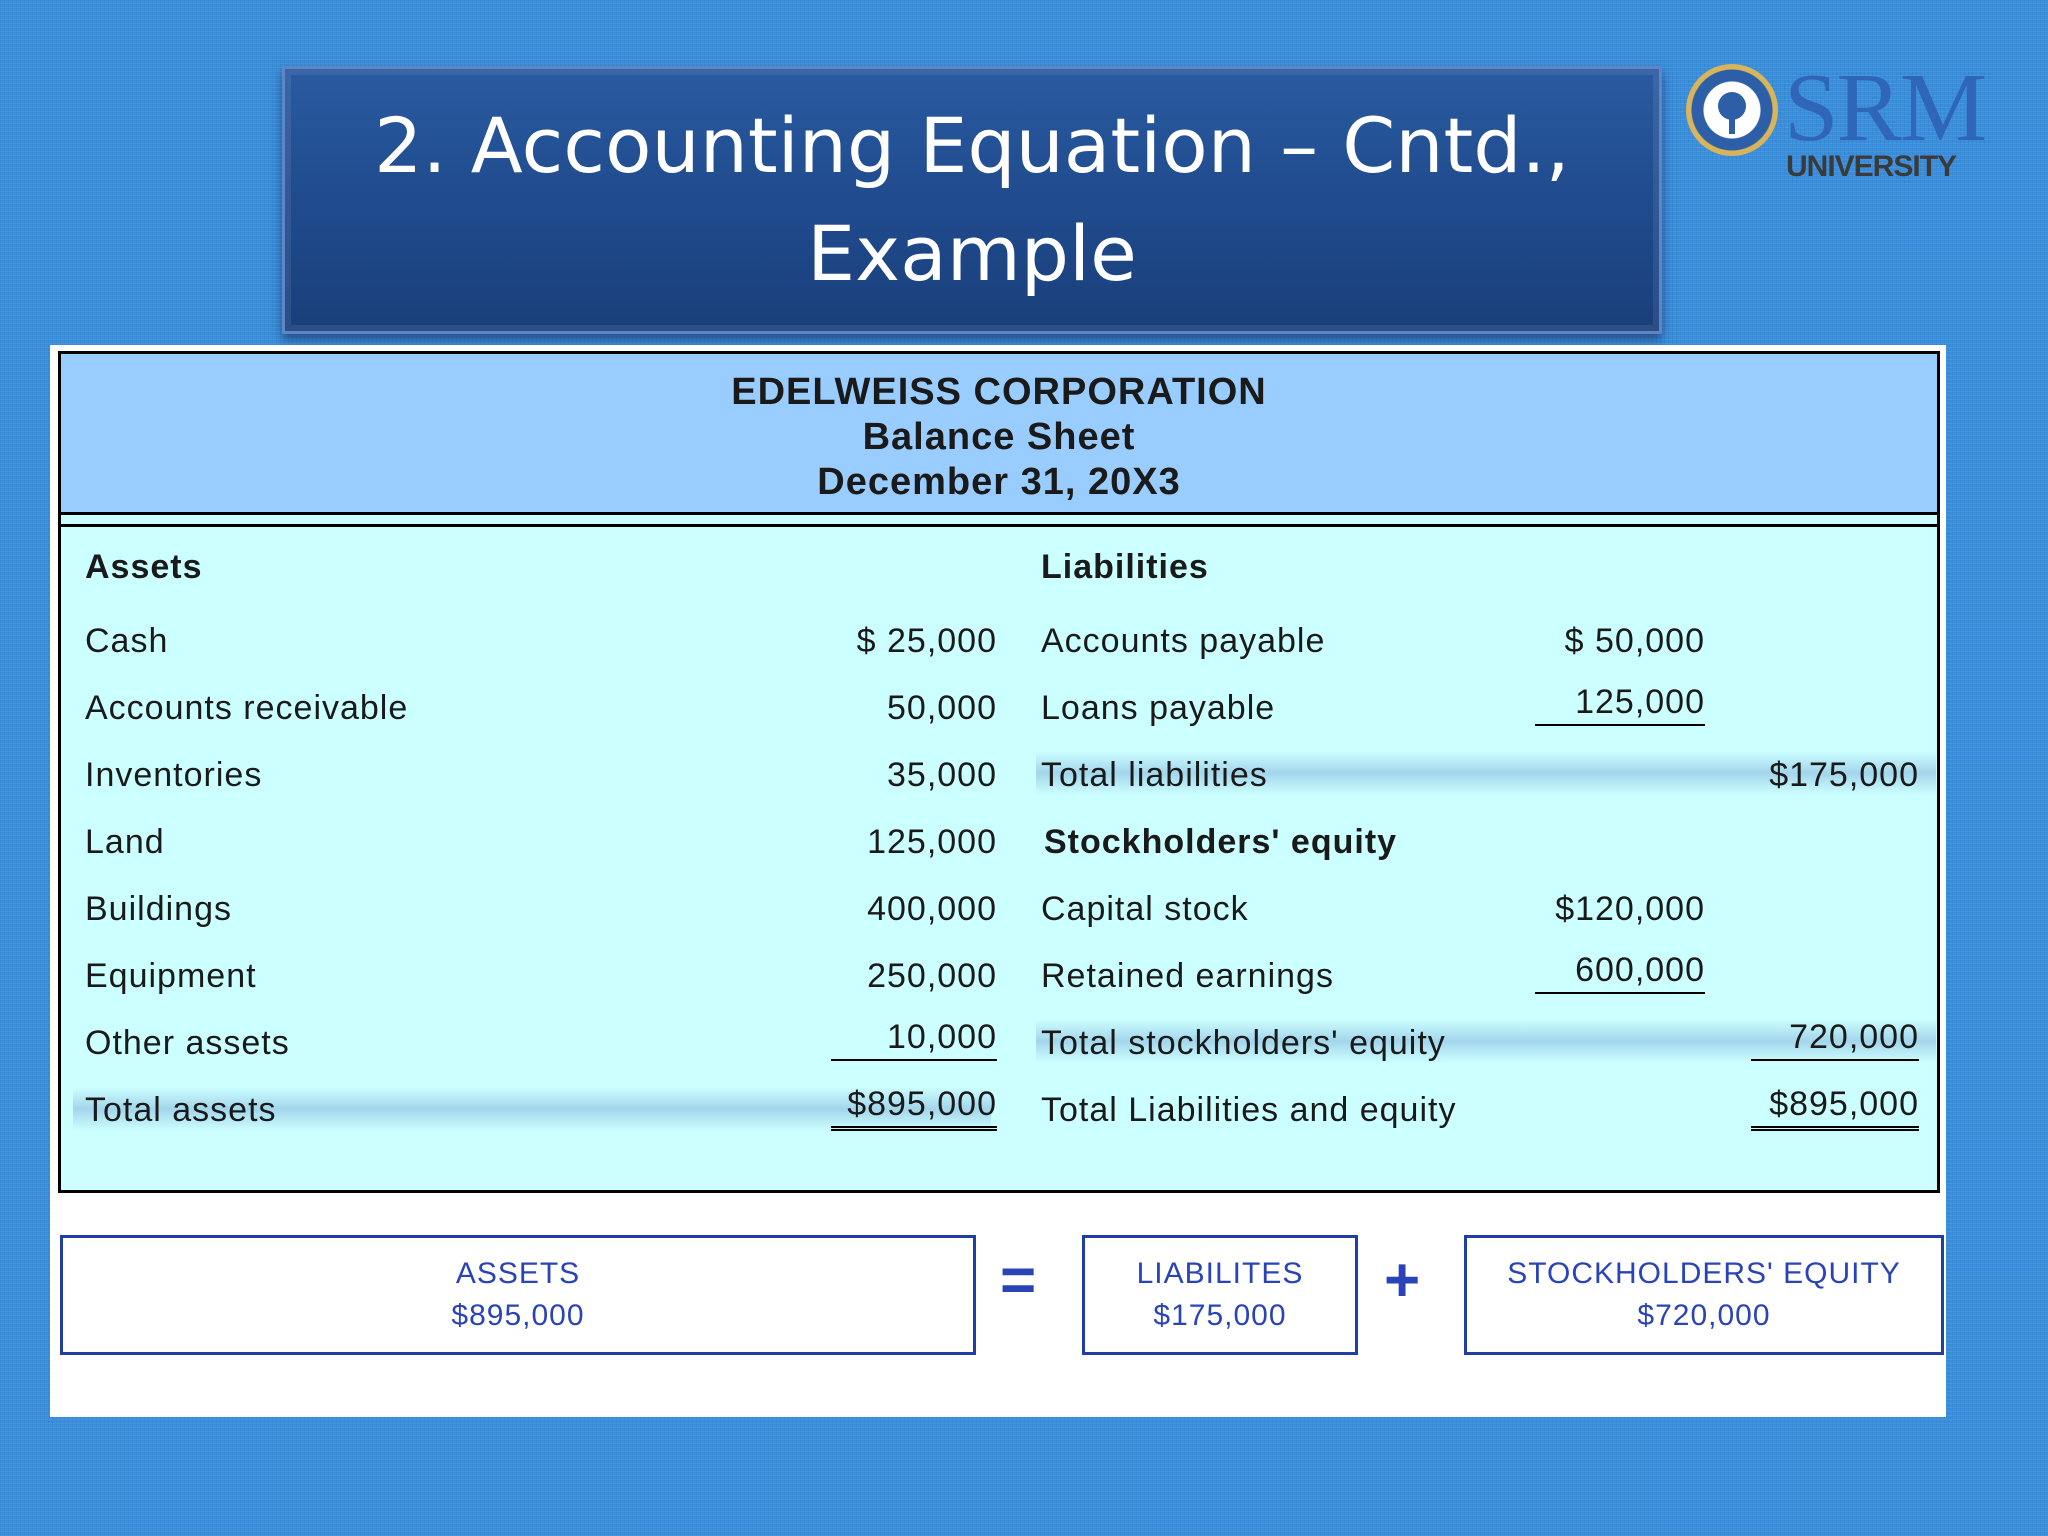  I want to click on slide-title: 2. Accounting Equation – Cntd., Example, so click(972, 200).